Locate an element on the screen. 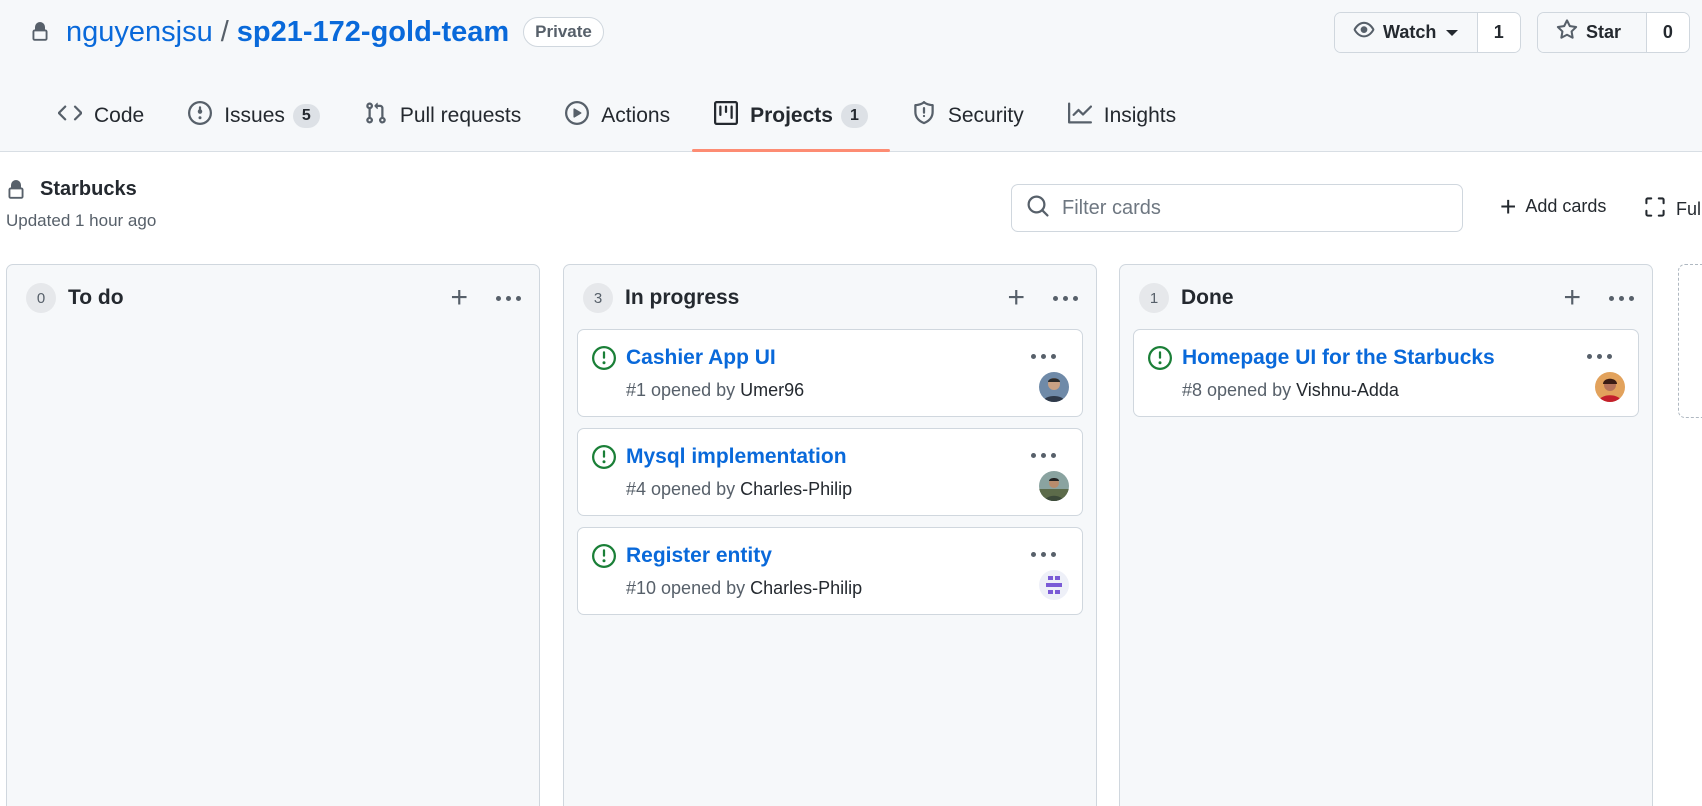 This screenshot has width=1702, height=806. chevron-down-icon is located at coordinates (1452, 32).